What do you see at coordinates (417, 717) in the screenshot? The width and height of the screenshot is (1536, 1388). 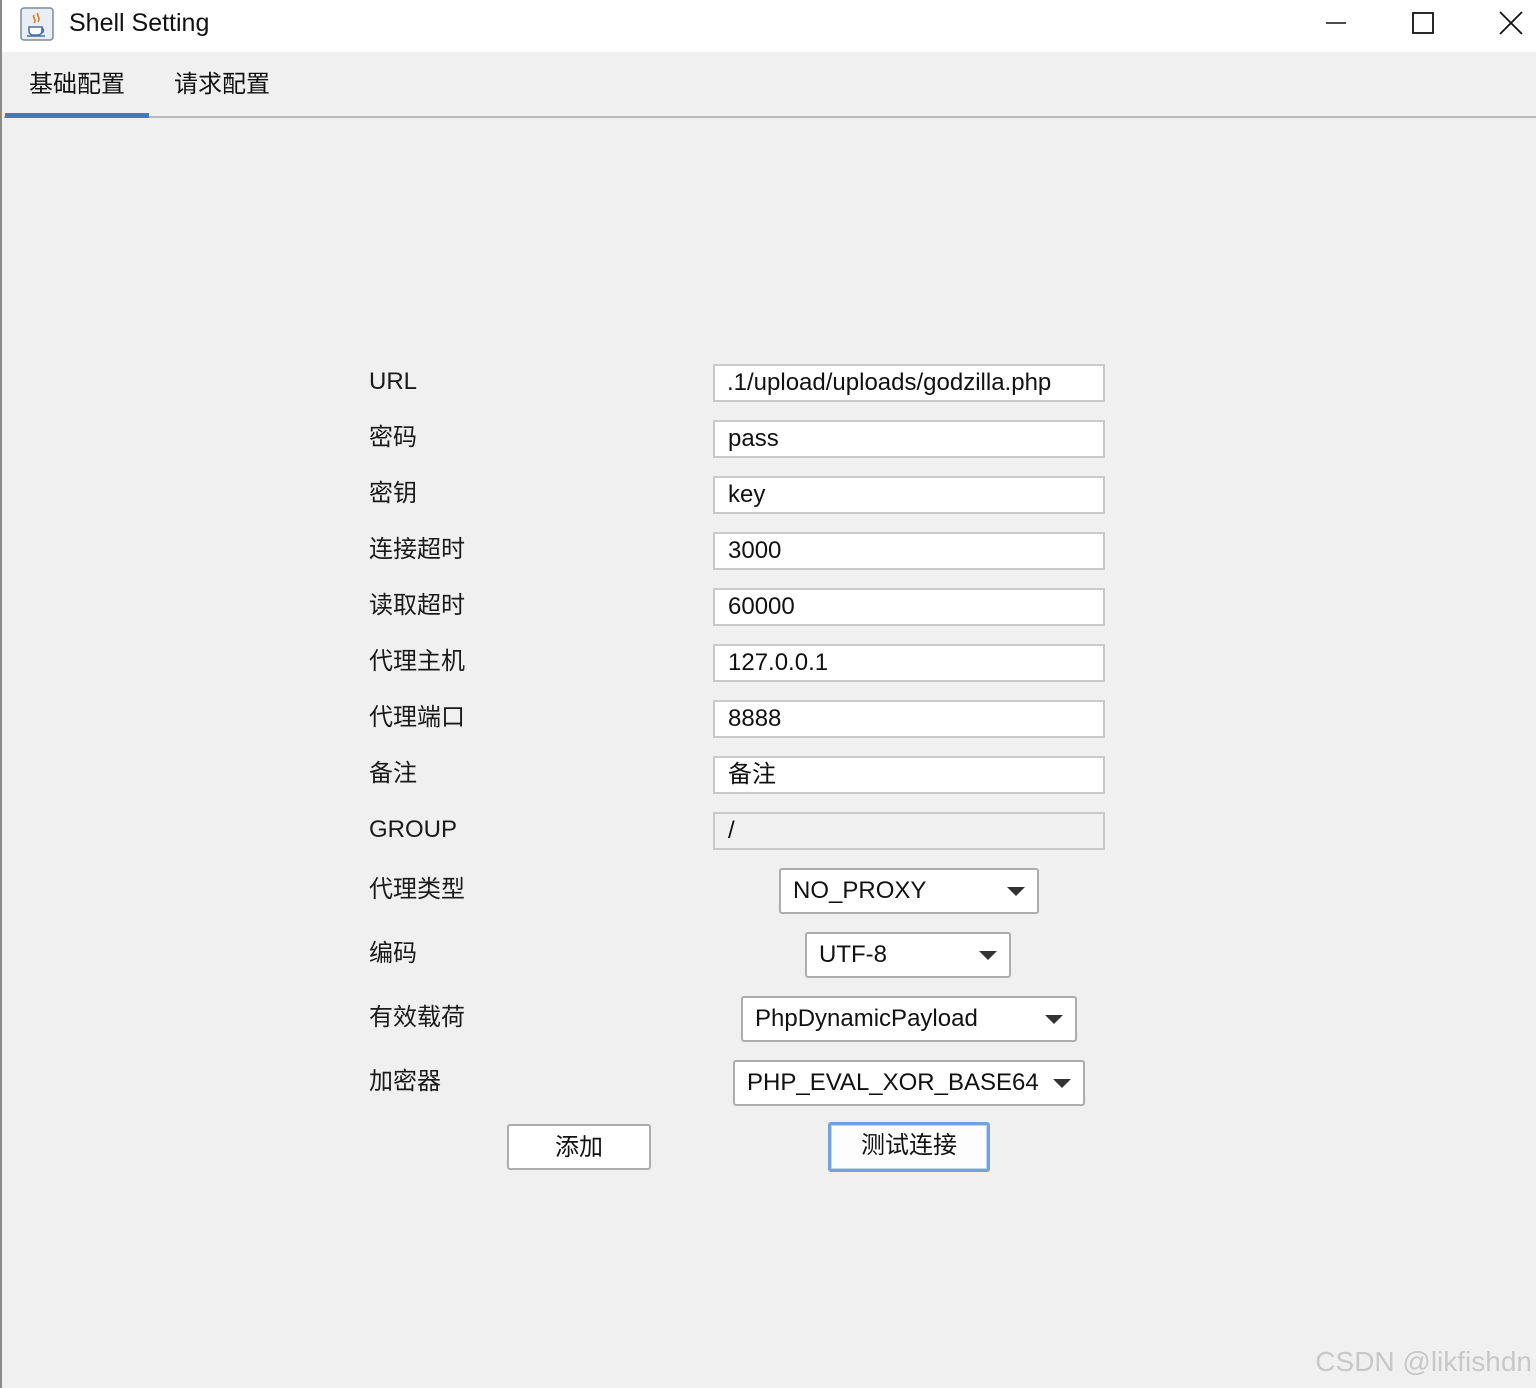 I see `proxy-port-label: 代理端口` at bounding box center [417, 717].